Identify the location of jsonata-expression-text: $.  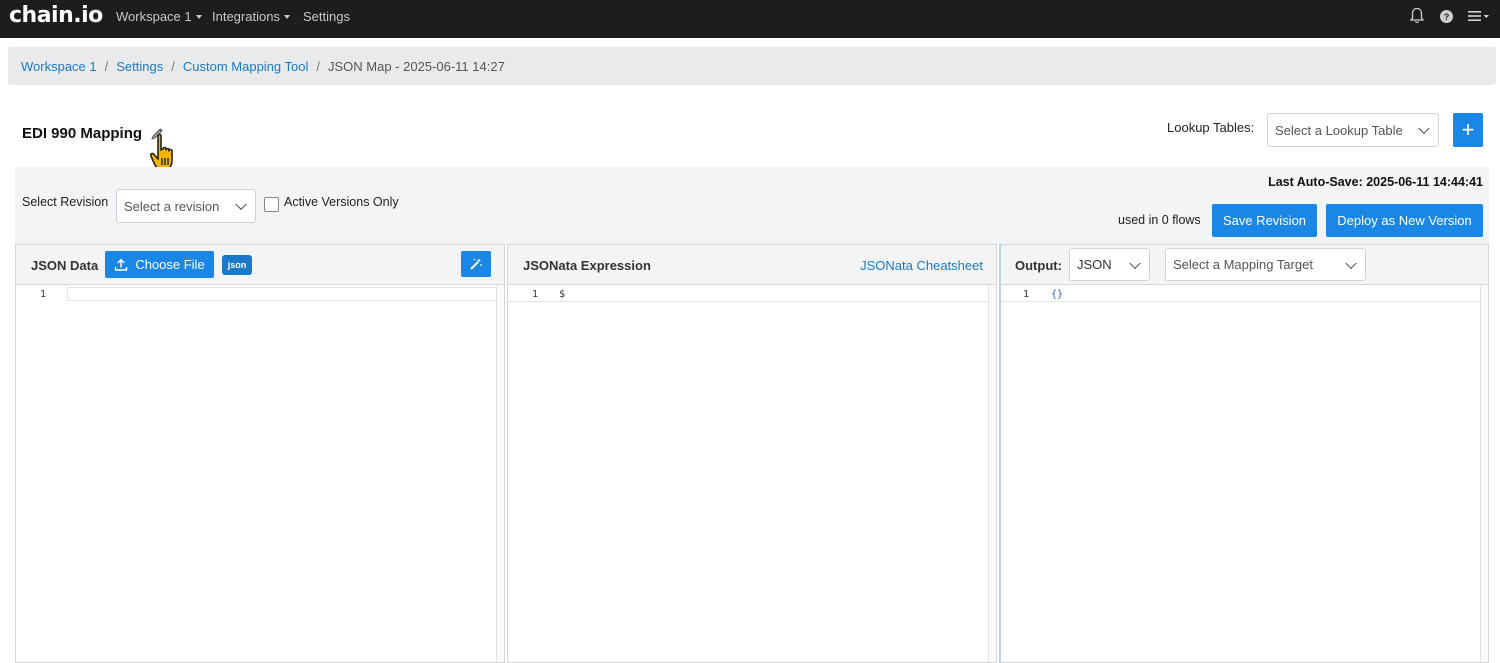
(562, 294).